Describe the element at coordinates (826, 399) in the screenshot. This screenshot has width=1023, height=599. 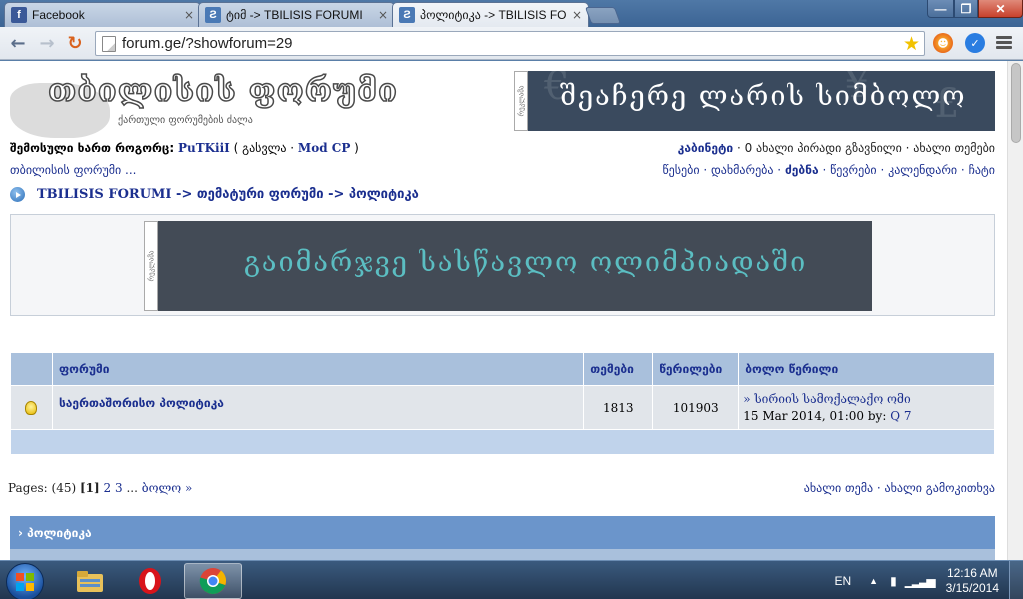
I see `last-post-link: » სირიის სამოქალაქო ომი` at that location.